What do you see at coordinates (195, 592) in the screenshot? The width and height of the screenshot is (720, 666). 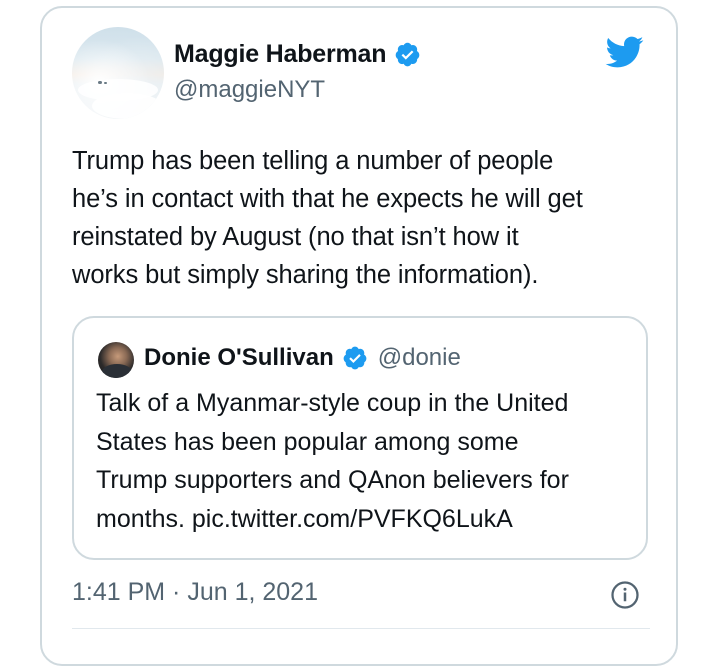 I see `tweet-timestamp: 1:41 PM · Jun 1, 2021` at bounding box center [195, 592].